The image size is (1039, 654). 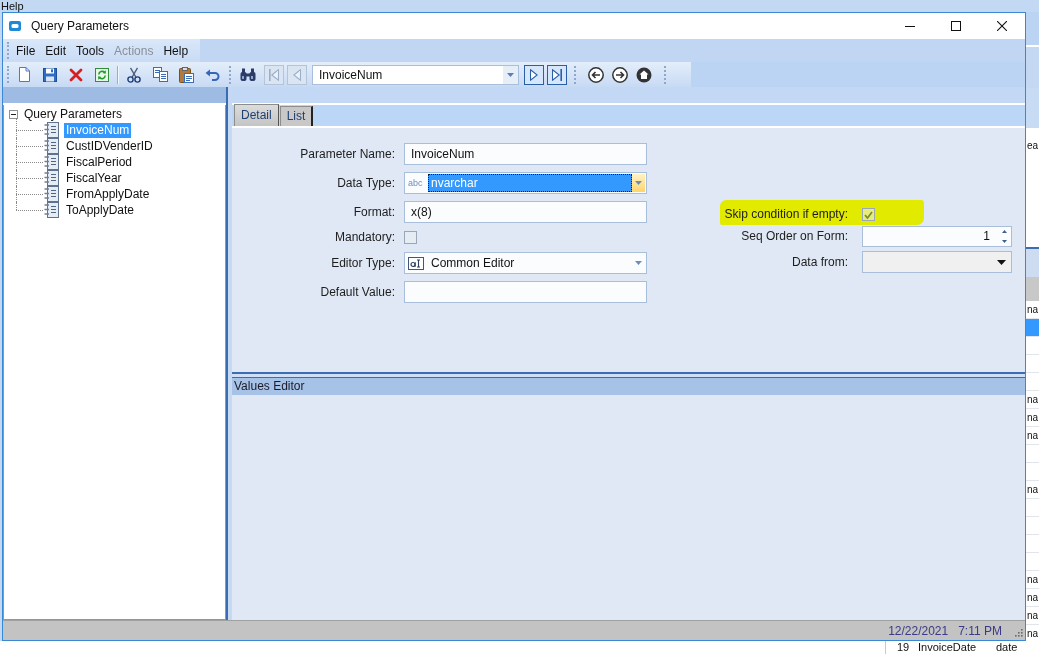 I want to click on checkmark-icon, so click(x=868, y=214).